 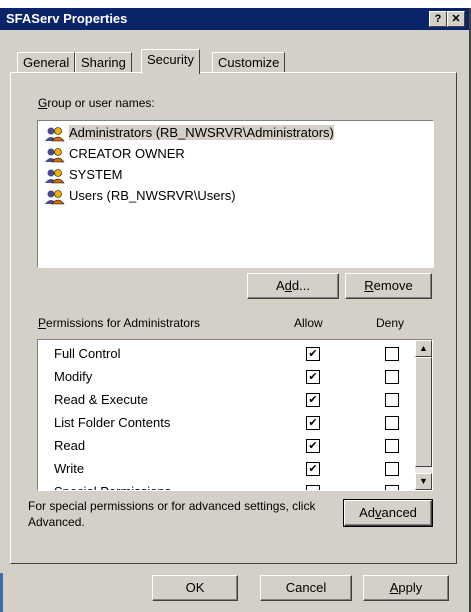 What do you see at coordinates (306, 588) in the screenshot?
I see `cancel-button: Cancel` at bounding box center [306, 588].